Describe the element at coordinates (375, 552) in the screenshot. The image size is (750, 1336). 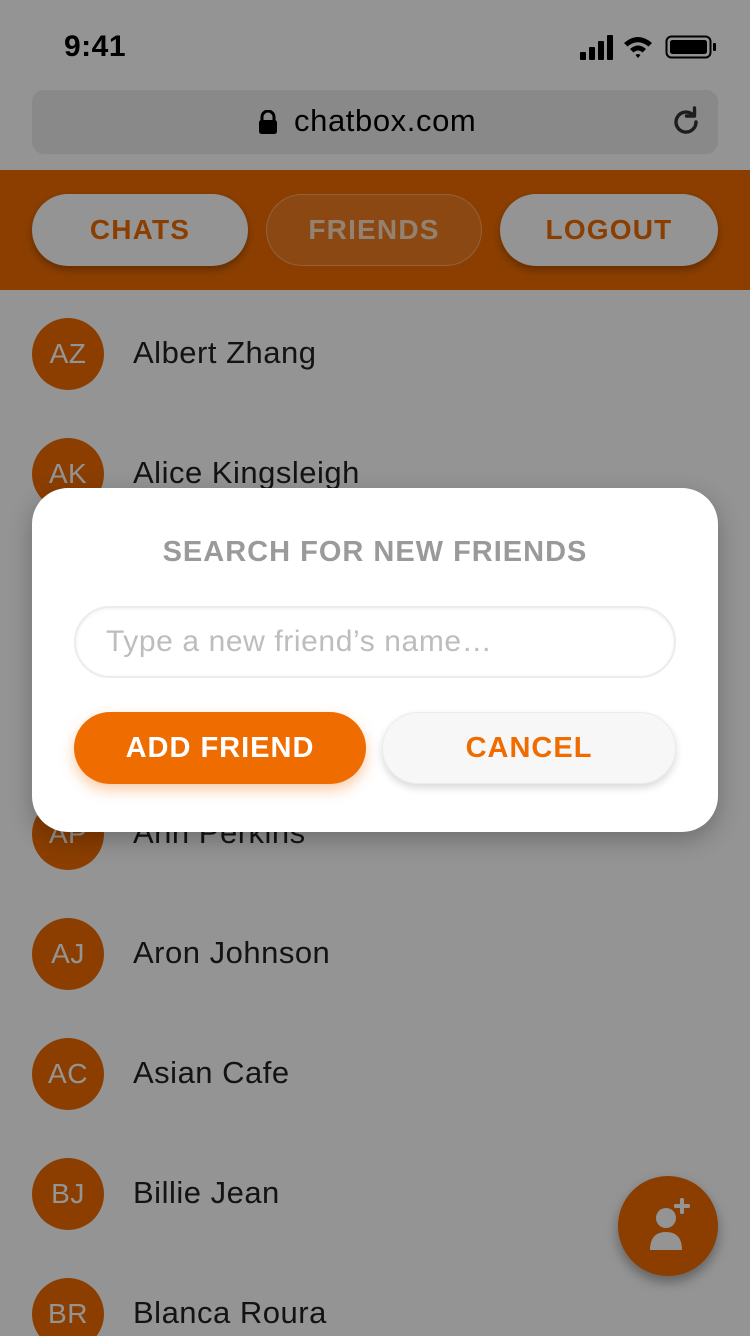
I see `dialog-title: SEARCH FOR NEW FRIENDS` at that location.